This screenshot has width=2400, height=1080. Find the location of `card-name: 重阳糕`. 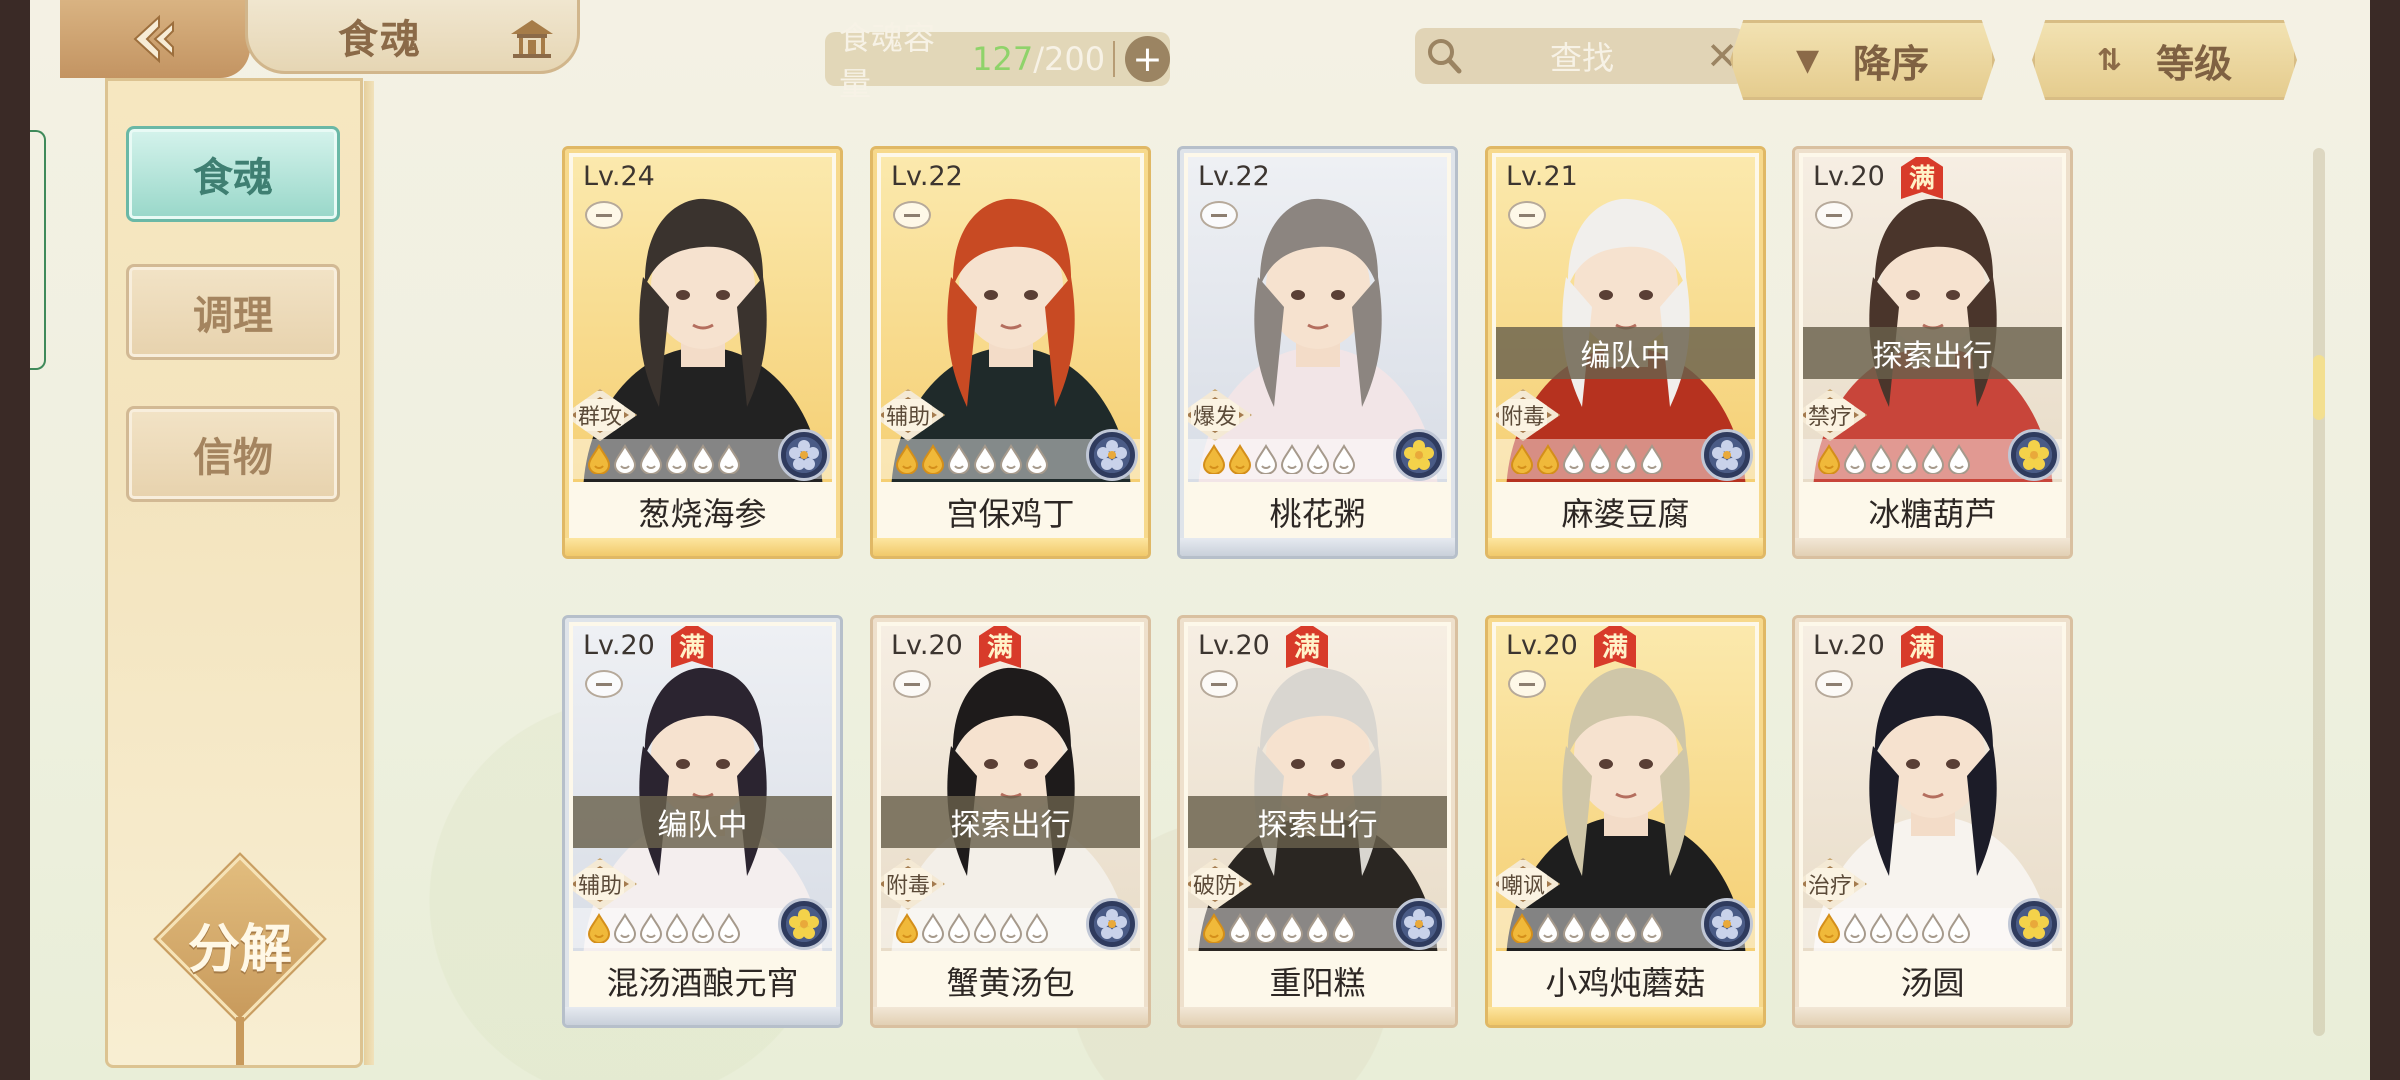

card-name: 重阳糕 is located at coordinates (1317, 983).